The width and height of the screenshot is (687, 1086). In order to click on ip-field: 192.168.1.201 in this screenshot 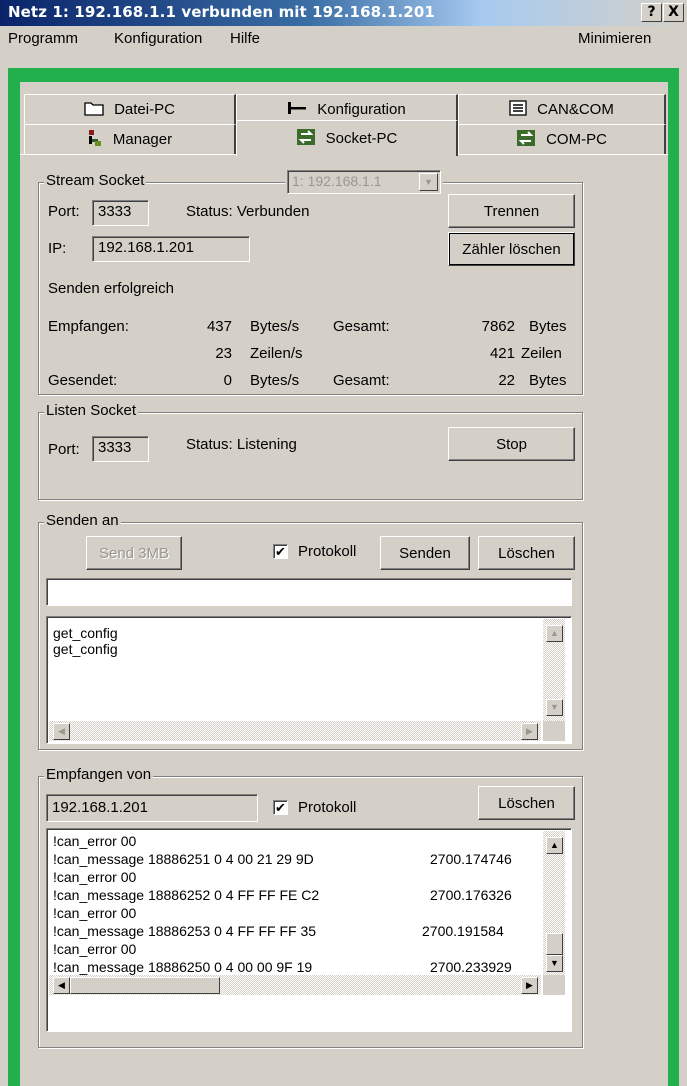, I will do `click(171, 249)`.